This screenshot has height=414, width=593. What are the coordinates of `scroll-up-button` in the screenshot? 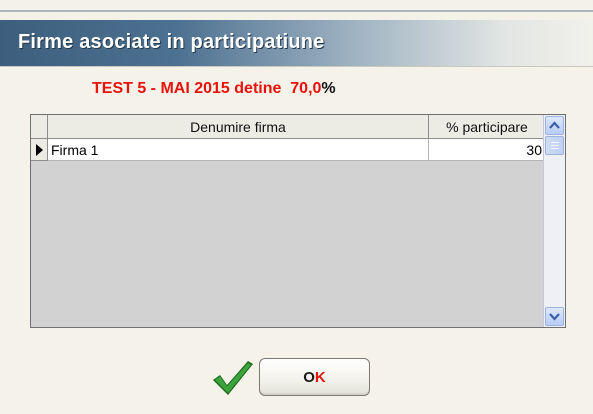 It's located at (554, 125).